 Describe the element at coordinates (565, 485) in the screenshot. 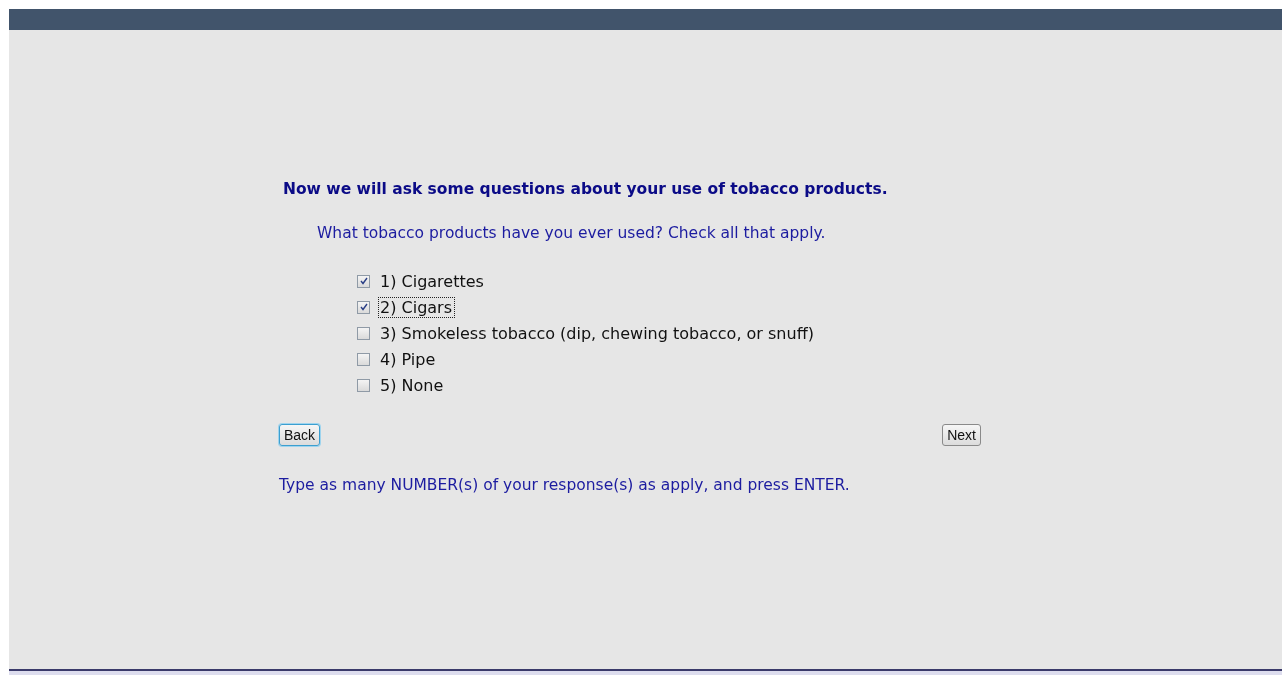

I see `instruction-text: Type as many NUMBER(s) of your response(s) as apply, and press ENTER.` at that location.